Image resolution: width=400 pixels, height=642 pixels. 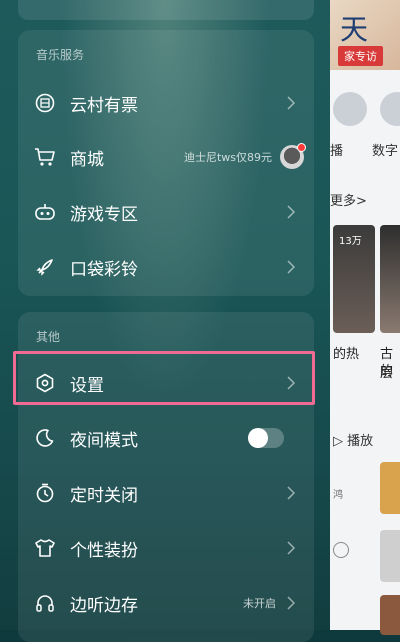 What do you see at coordinates (166, 438) in the screenshot?
I see `menu-item-night-mode: 夜间模式` at bounding box center [166, 438].